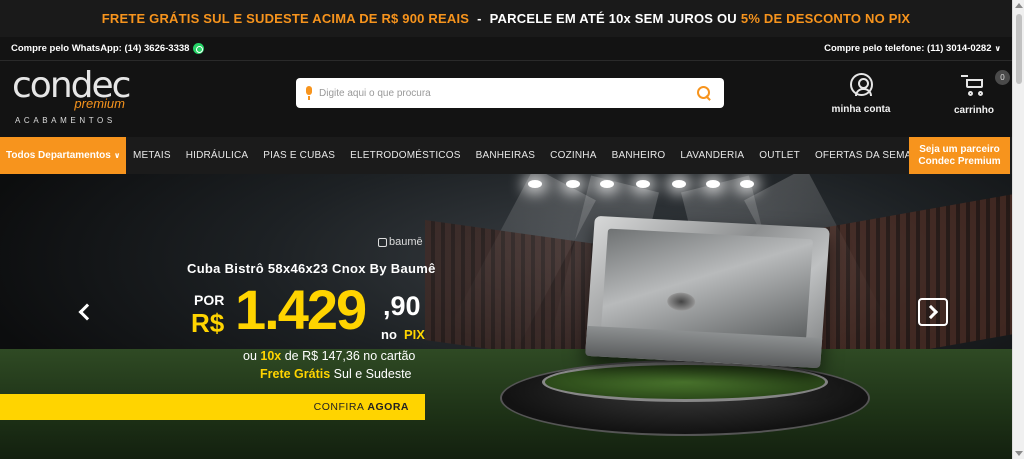 This screenshot has width=1024, height=459. Describe the element at coordinates (329, 356) in the screenshot. I see `installments-text: ou 10x de R$ 147,36 no cartão` at that location.